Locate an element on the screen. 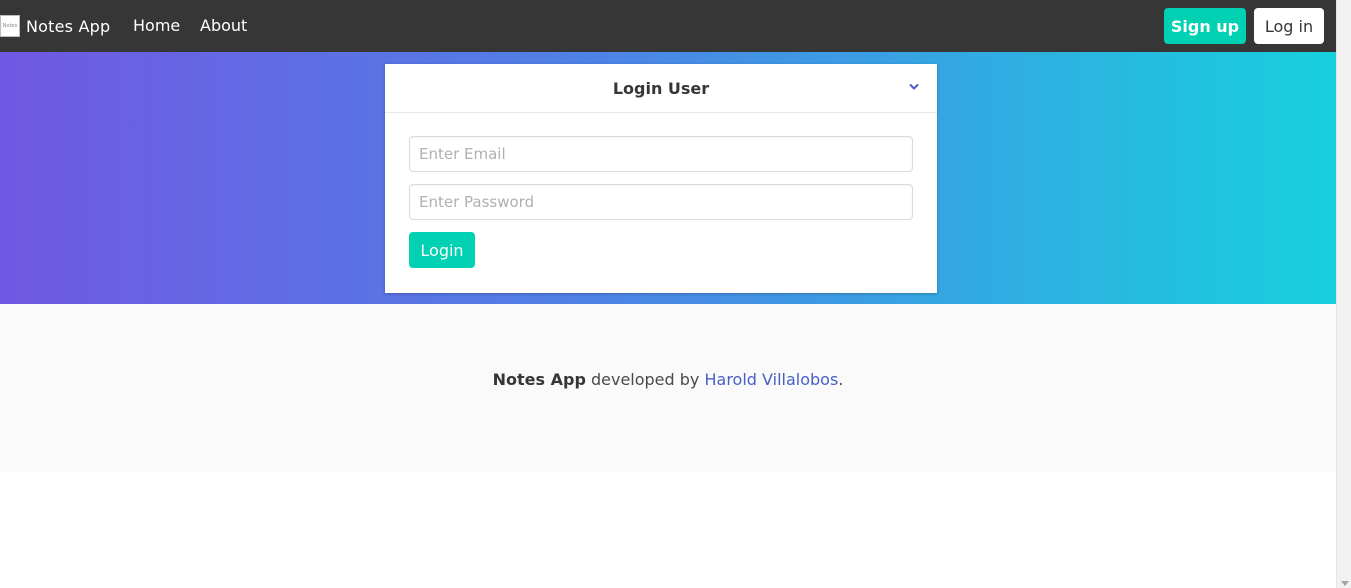  login-card-header: Login User is located at coordinates (661, 88).